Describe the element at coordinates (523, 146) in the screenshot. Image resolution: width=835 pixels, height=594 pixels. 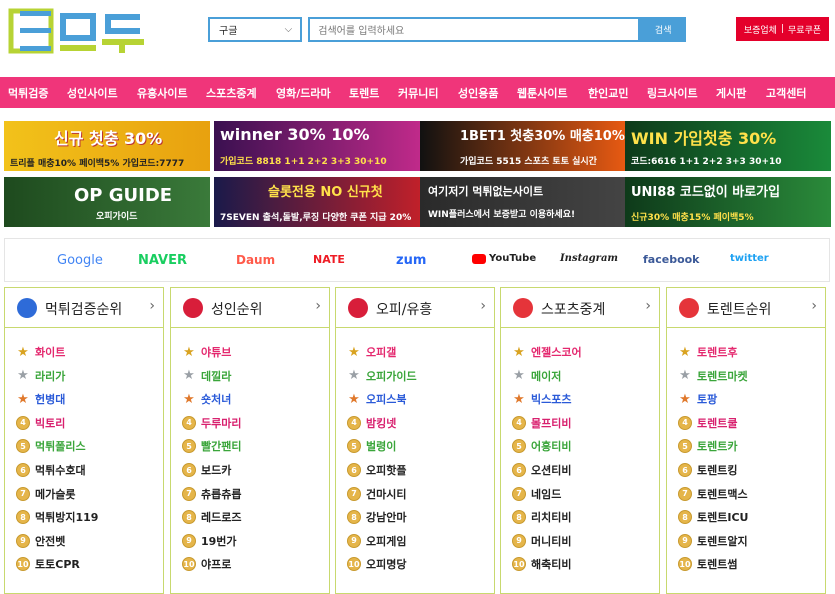
I see `banner-ad: 1BET1 첫충30% 매충10% 가입코드 5515 스포츠 토토 실시간` at that location.